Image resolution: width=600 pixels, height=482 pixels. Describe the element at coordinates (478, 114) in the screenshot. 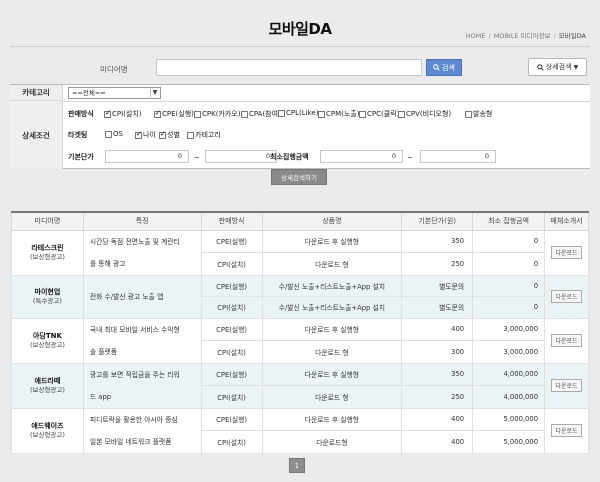

I see `sale-method-checkbox-8: 발송형` at that location.